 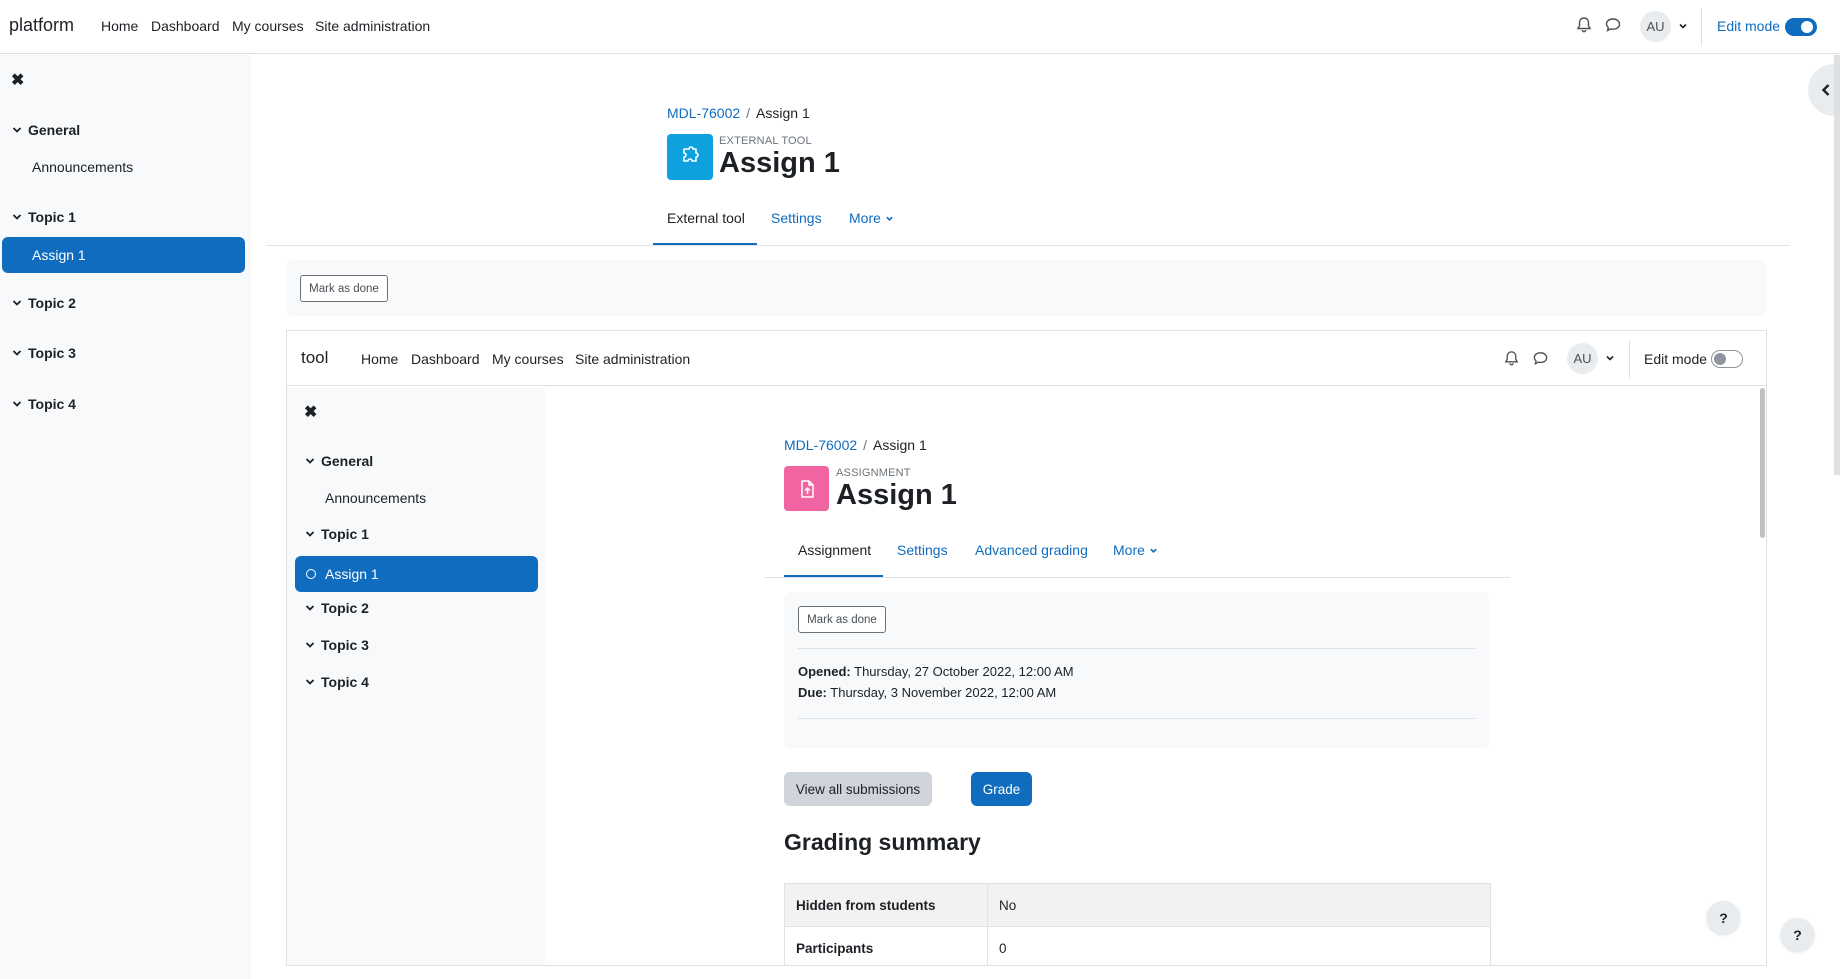 I want to click on inner-page-title: Assign 1, so click(x=896, y=495).